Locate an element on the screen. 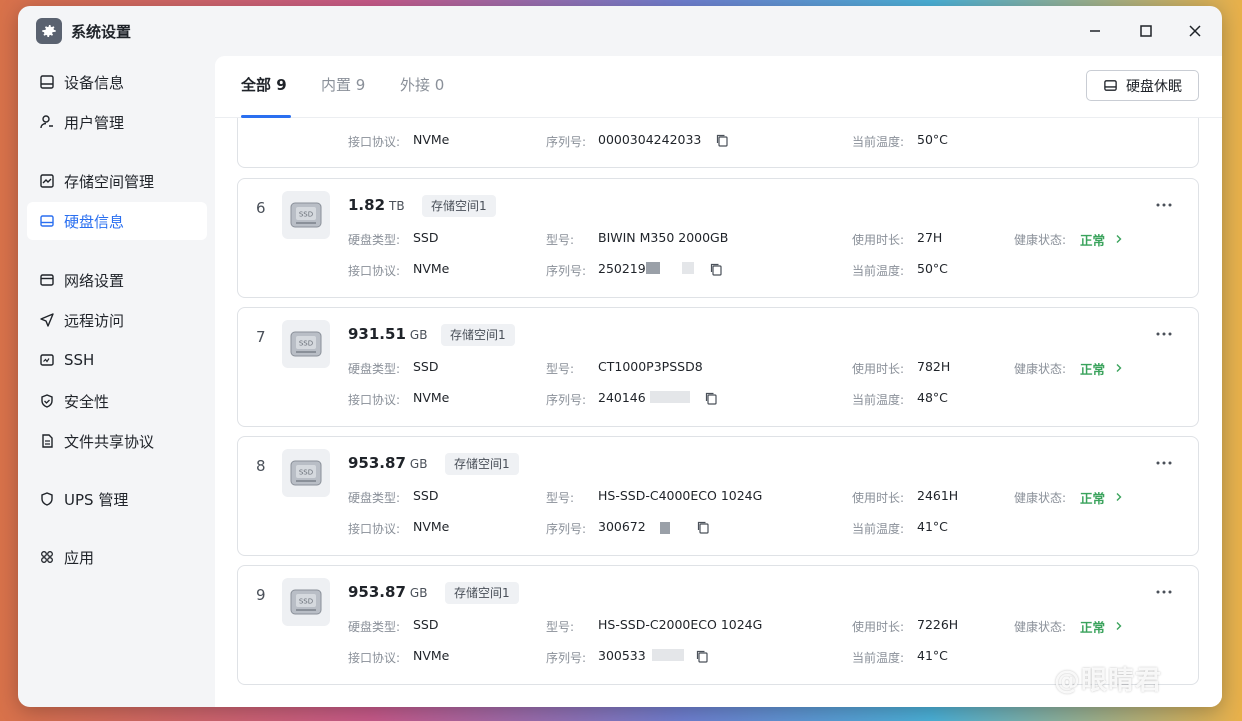 Image resolution: width=1242 pixels, height=721 pixels. sidebar-item-file-sharing: 文件共享协议 is located at coordinates (117, 441).